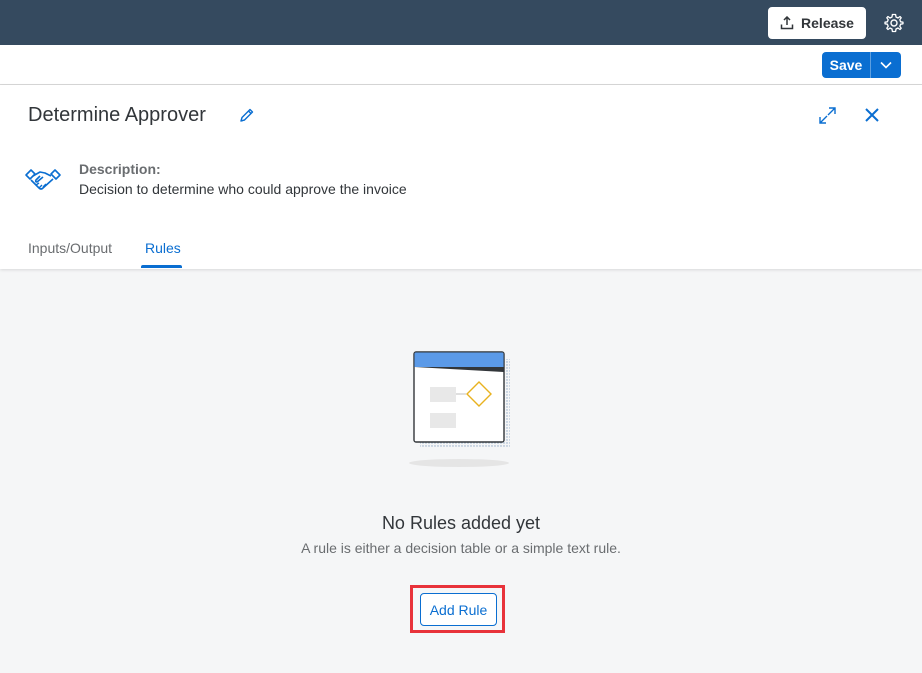 Image resolution: width=922 pixels, height=673 pixels. I want to click on handshake-icon, so click(43, 179).